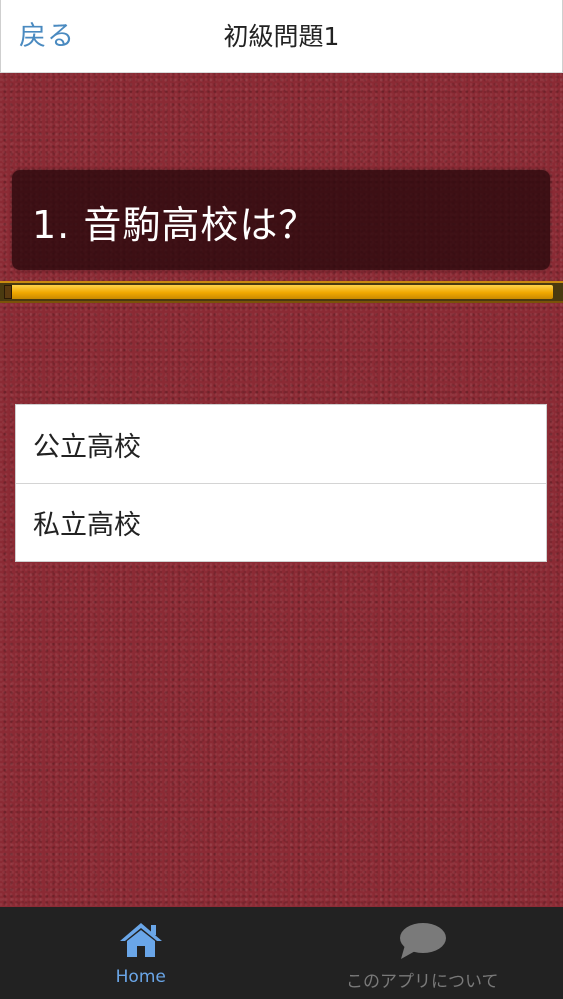 This screenshot has width=563, height=999. I want to click on nav-label-about: このアプリについて, so click(422, 982).